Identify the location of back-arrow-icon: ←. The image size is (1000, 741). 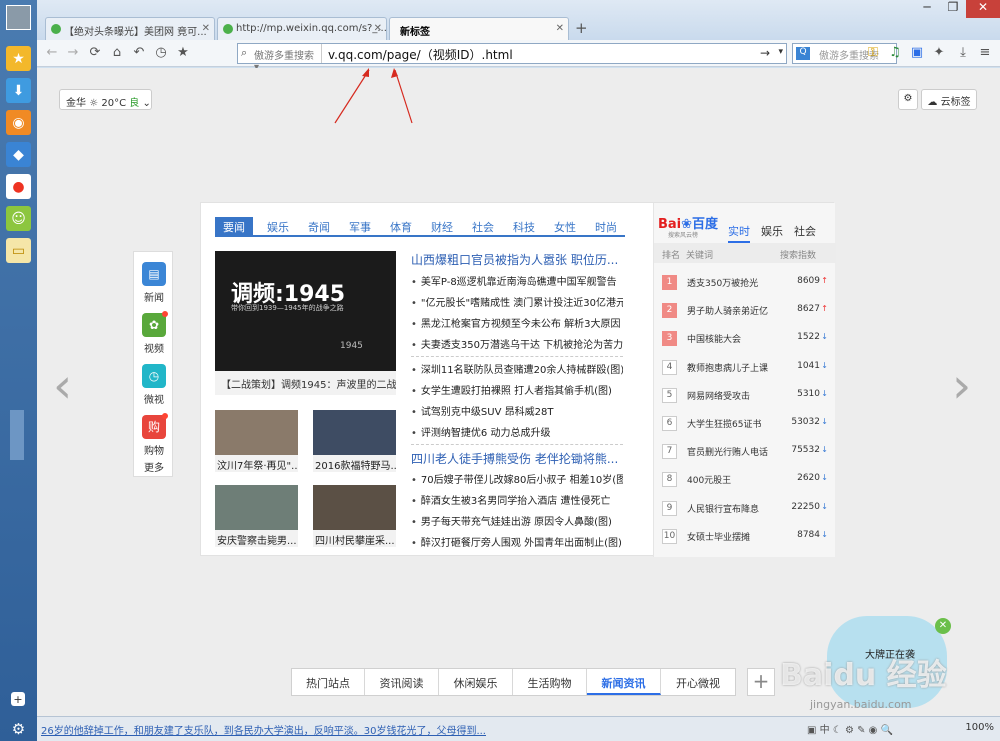
(52, 53).